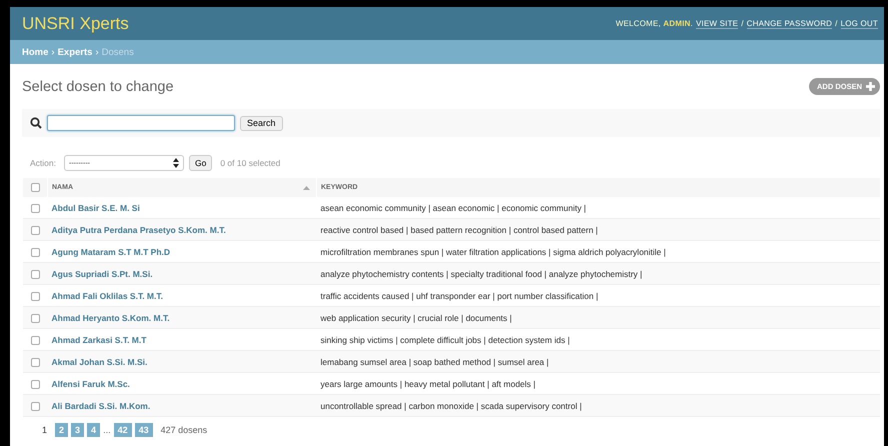 This screenshot has width=888, height=446. What do you see at coordinates (859, 23) in the screenshot?
I see `header-link: LOG OUT` at bounding box center [859, 23].